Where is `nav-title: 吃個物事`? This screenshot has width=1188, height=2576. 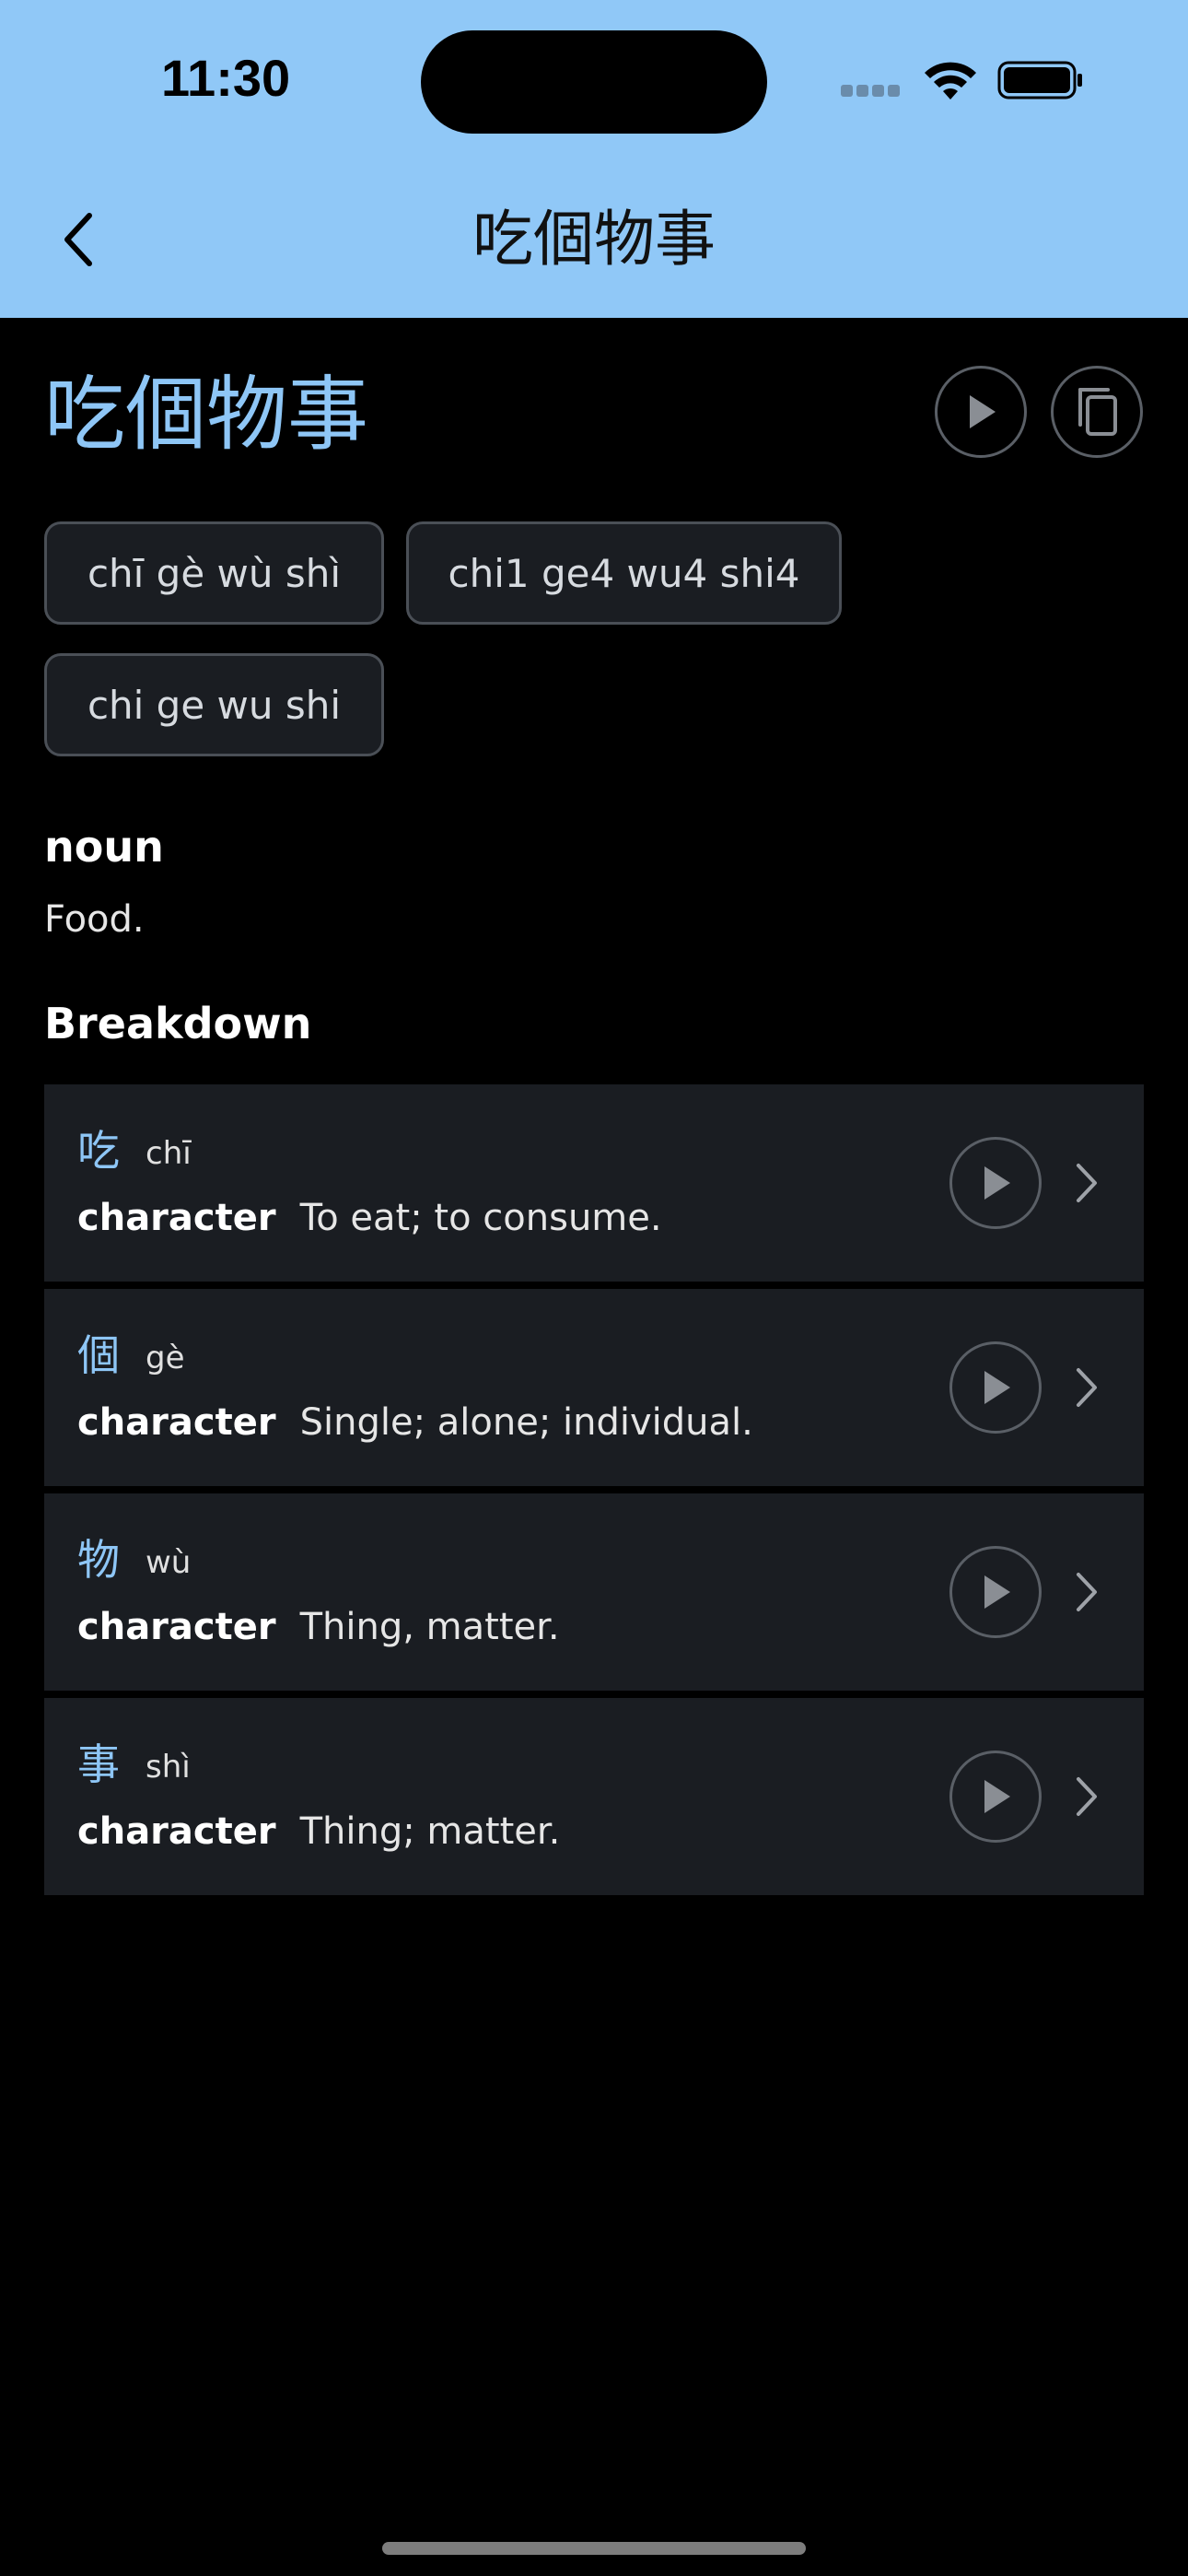
nav-title: 吃個物事 is located at coordinates (594, 239).